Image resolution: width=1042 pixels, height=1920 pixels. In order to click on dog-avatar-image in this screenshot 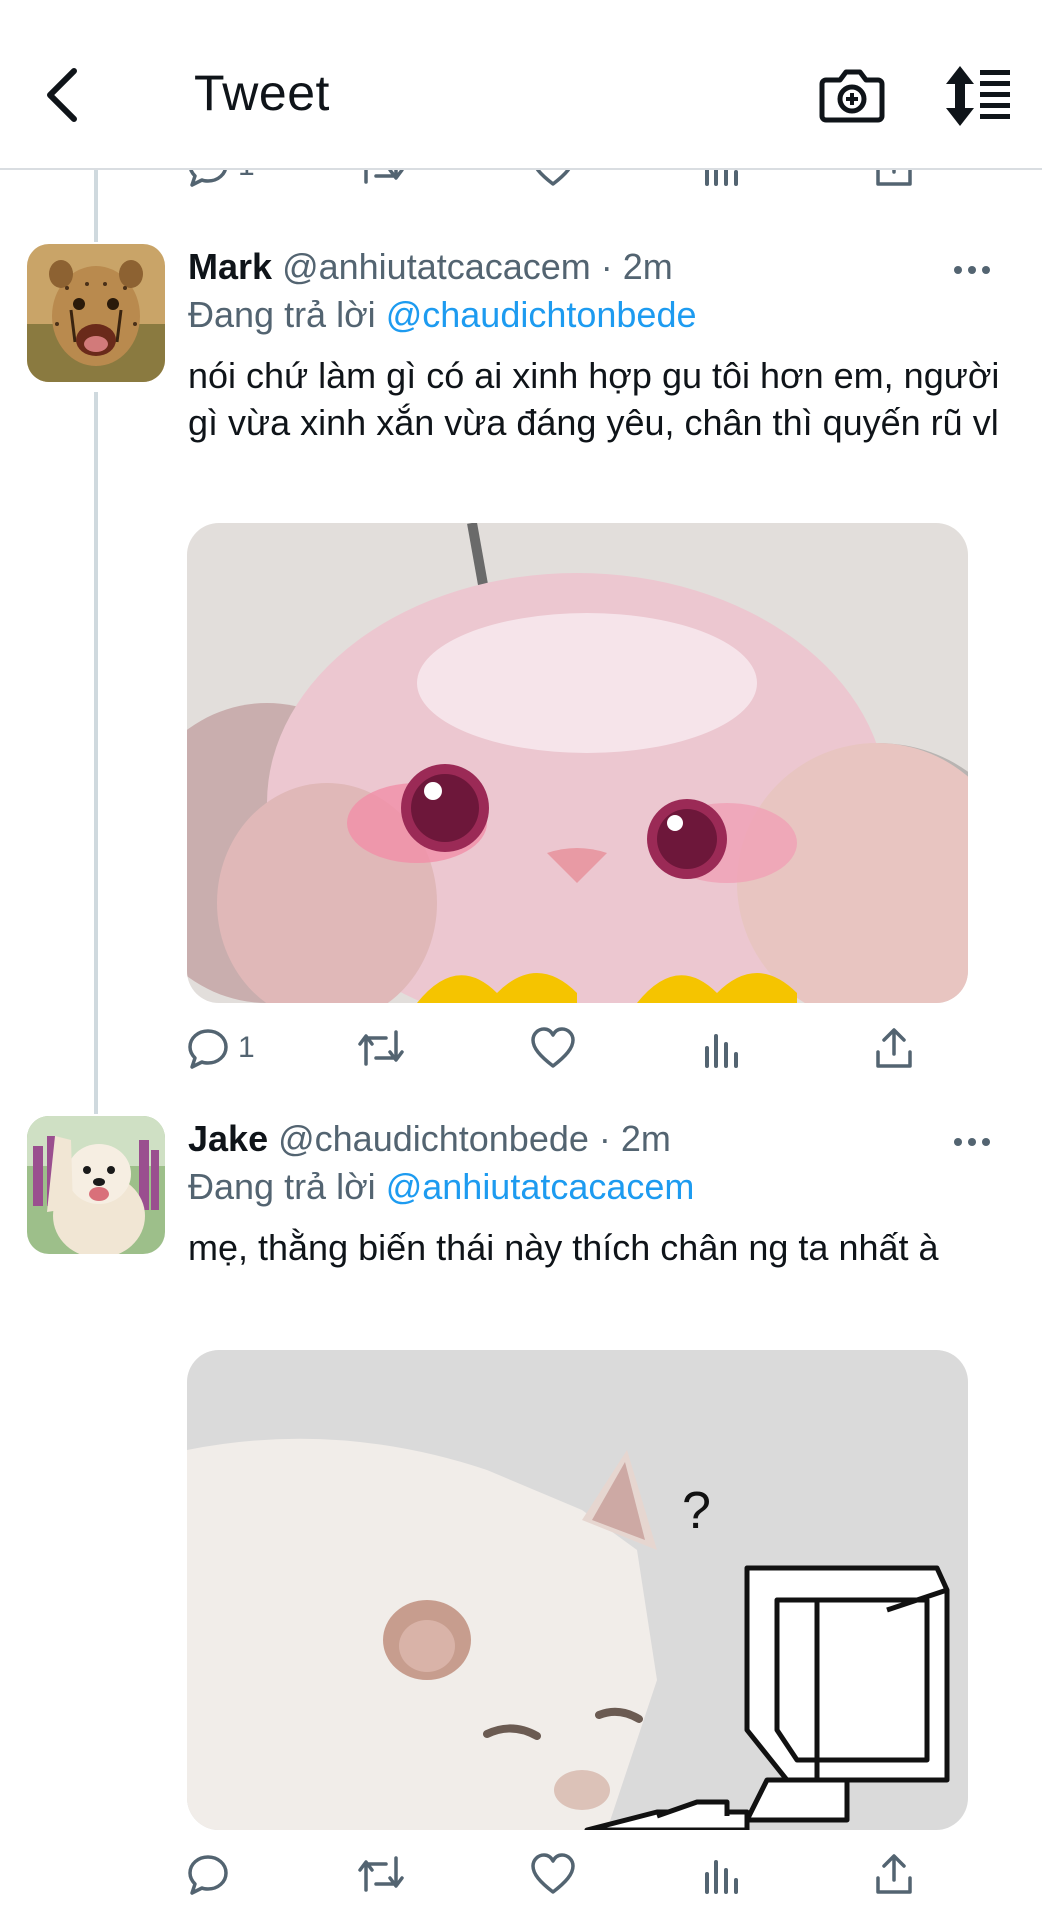, I will do `click(96, 1185)`.